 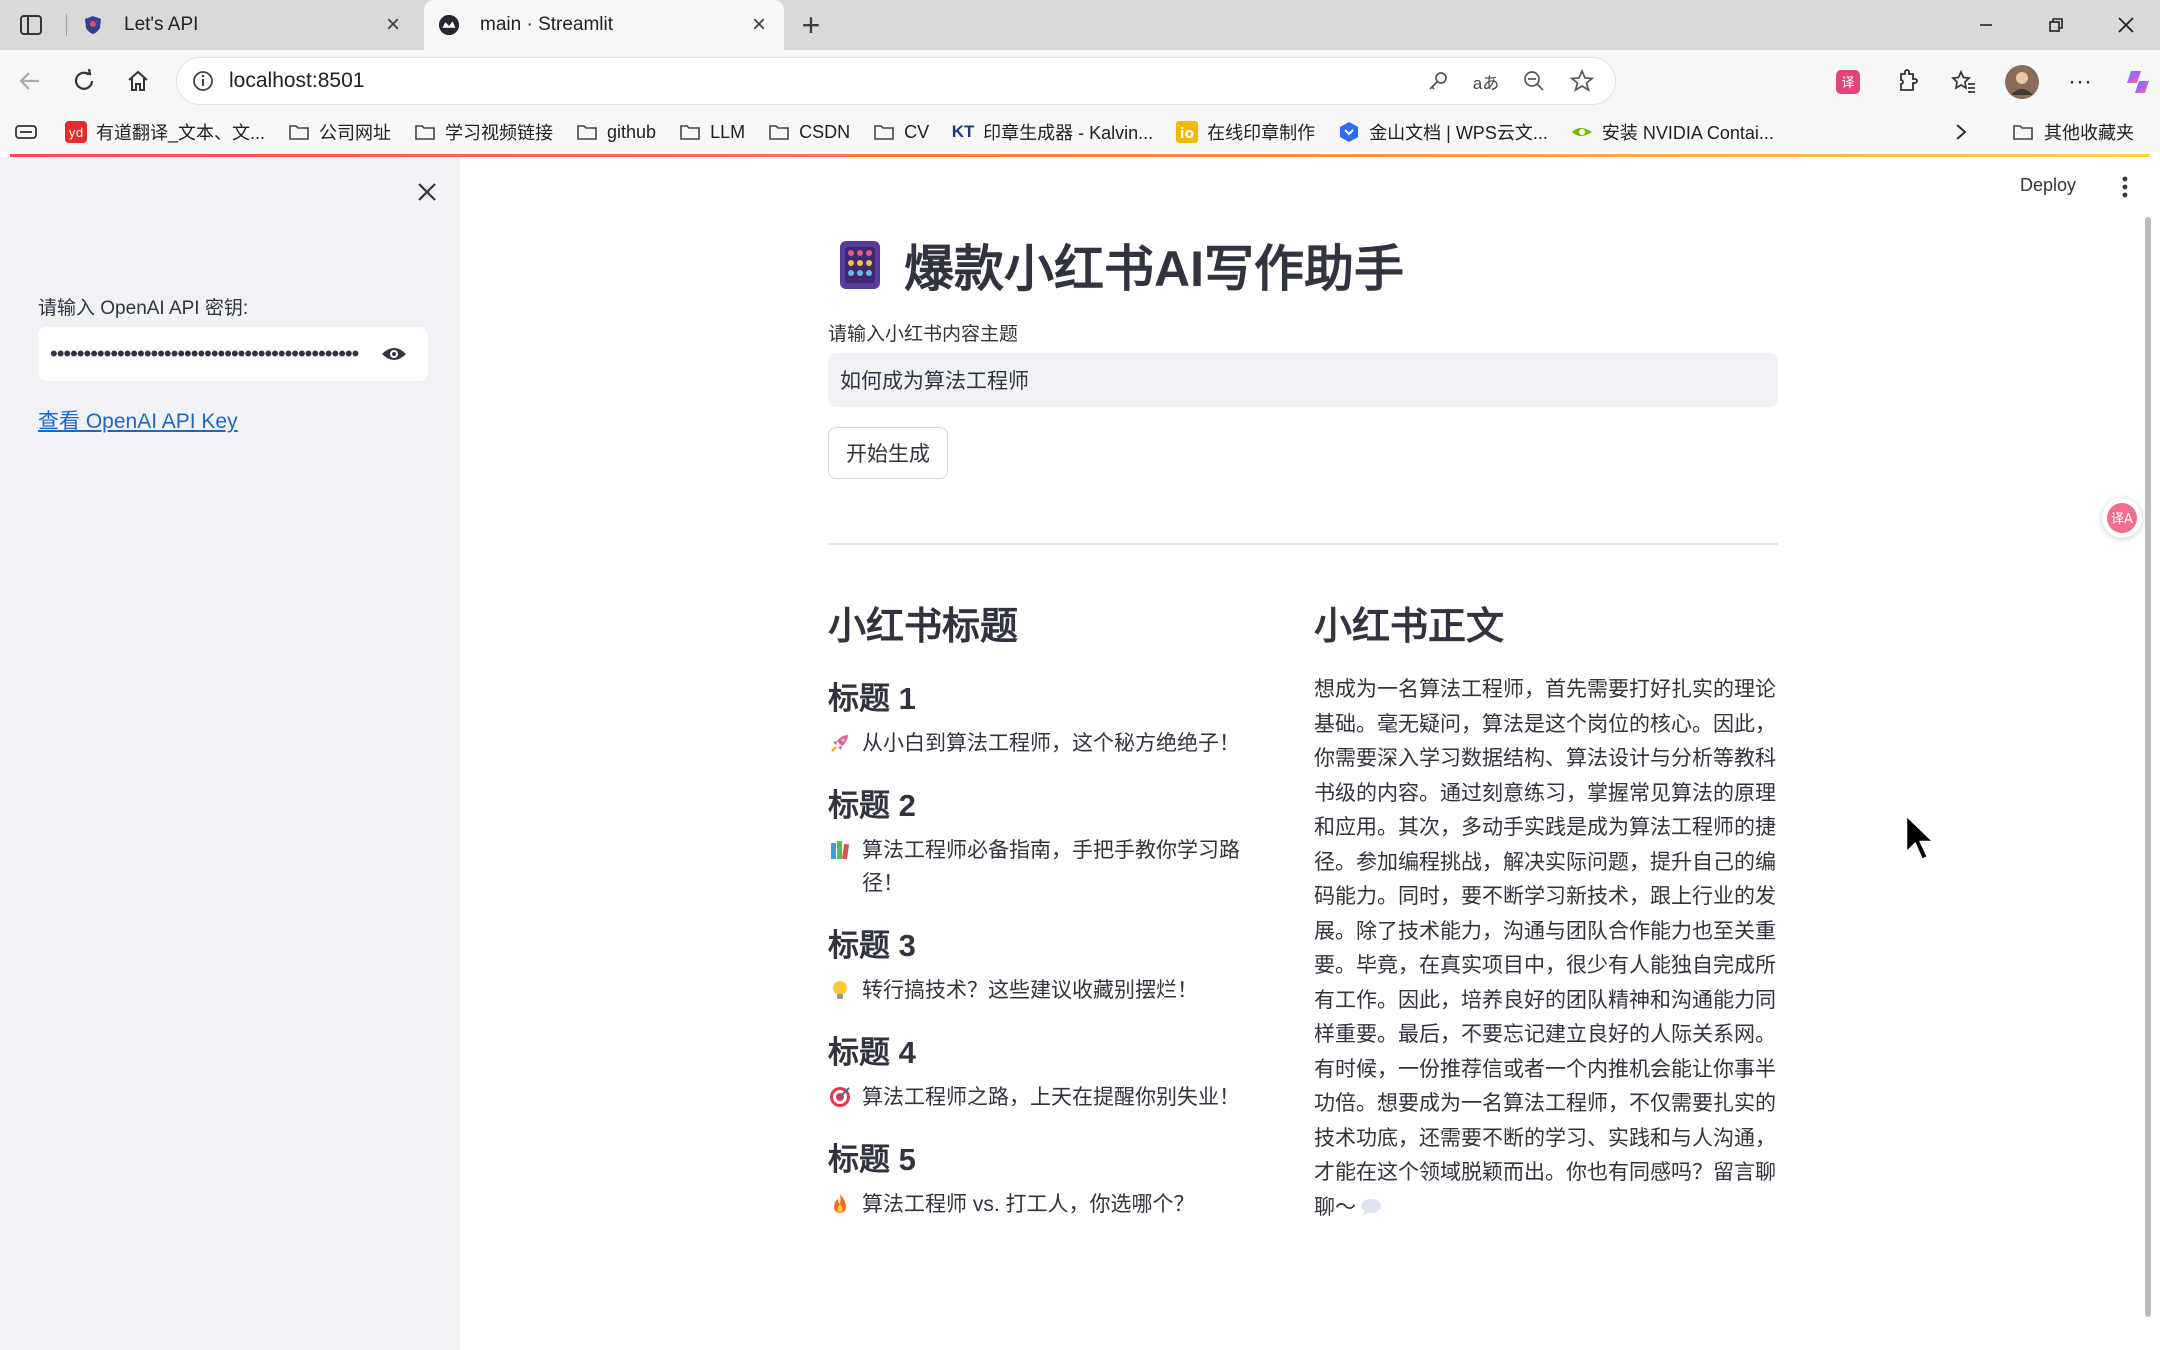 What do you see at coordinates (1964, 82) in the screenshot?
I see `favorites-icon` at bounding box center [1964, 82].